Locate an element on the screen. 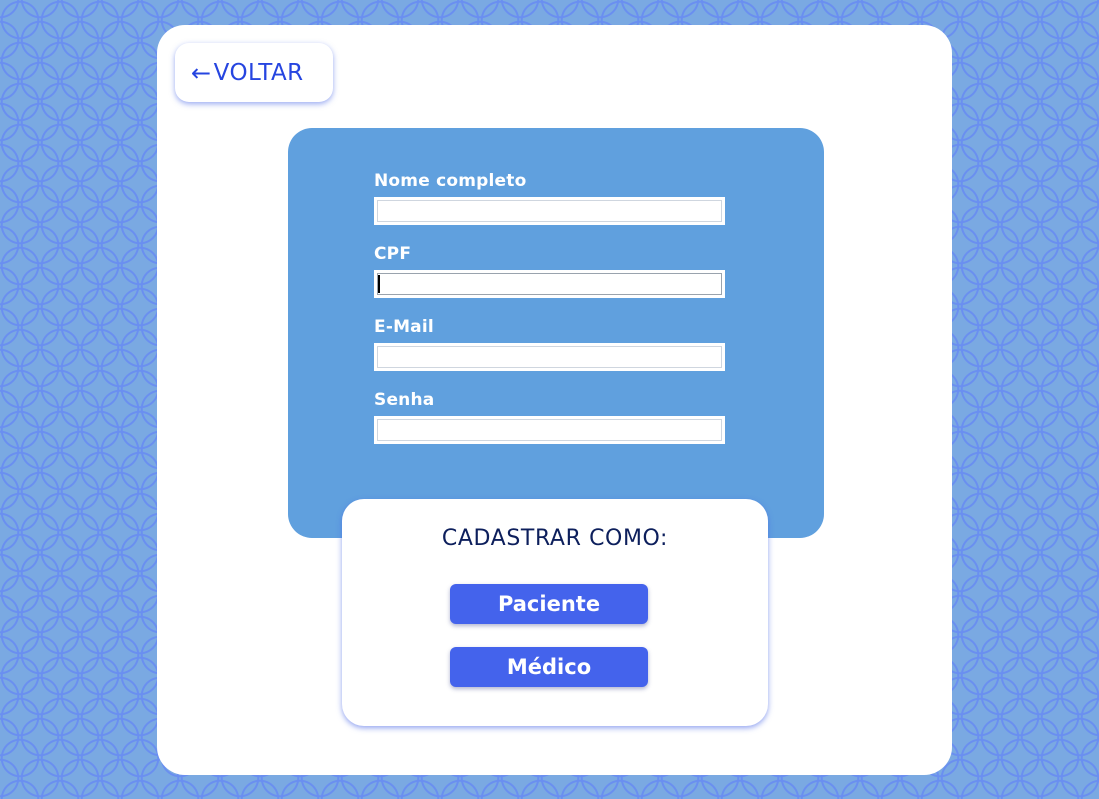 Image resolution: width=1099 pixels, height=799 pixels. back-button-label: VOLTAR is located at coordinates (258, 72).